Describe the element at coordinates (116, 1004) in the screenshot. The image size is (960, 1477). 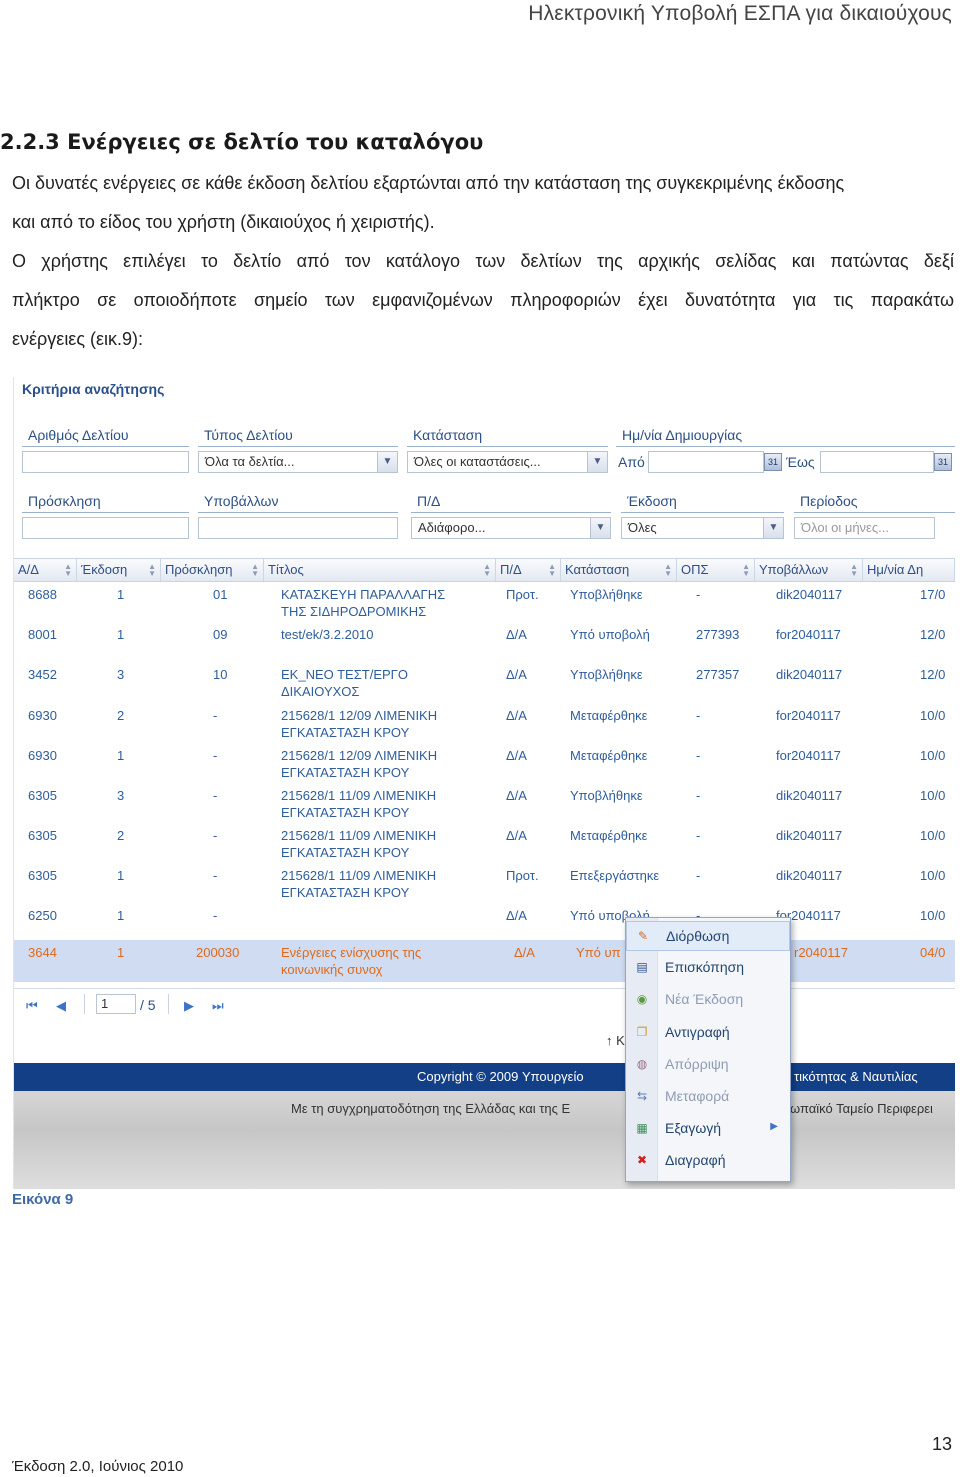
I see `page-number-input: 1` at that location.